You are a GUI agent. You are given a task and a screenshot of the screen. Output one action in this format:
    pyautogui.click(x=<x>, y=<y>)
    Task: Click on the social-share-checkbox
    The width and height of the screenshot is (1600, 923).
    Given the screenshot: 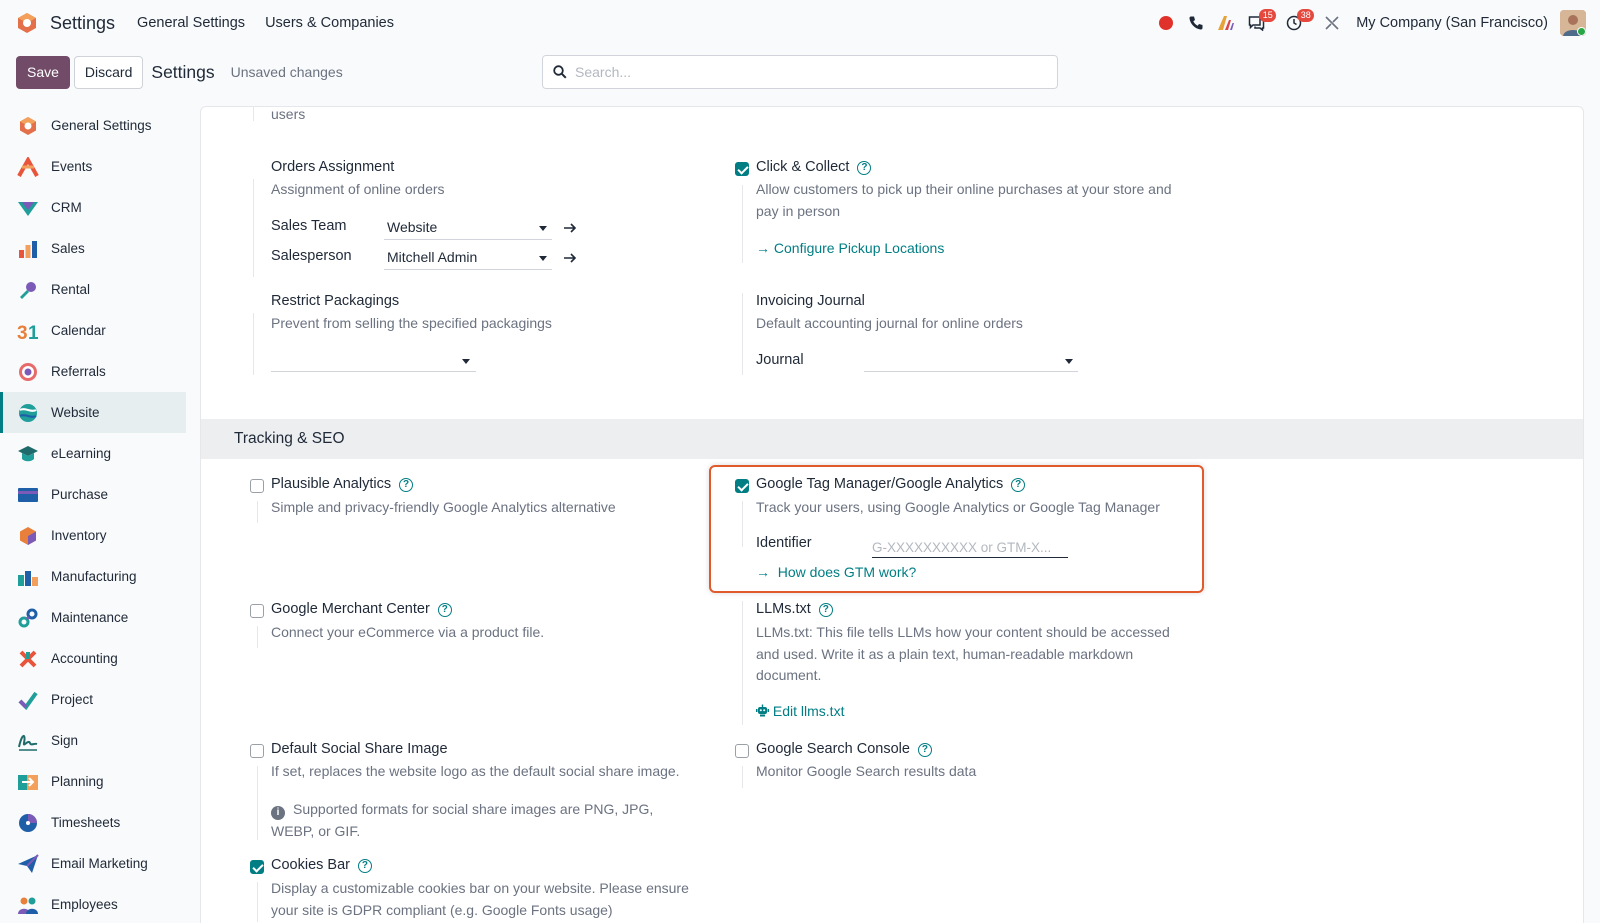 What is the action you would take?
    pyautogui.click(x=257, y=751)
    